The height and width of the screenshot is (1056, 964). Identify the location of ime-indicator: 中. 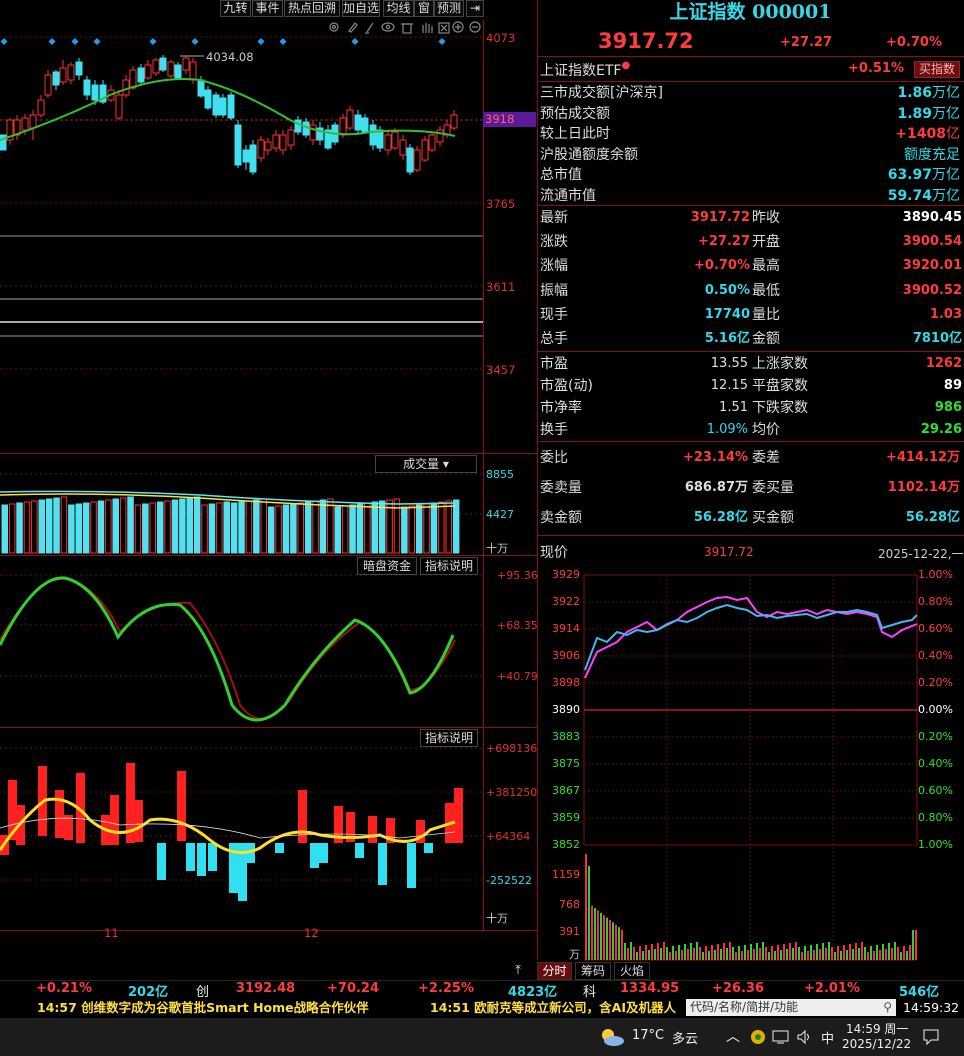
(827, 1037).